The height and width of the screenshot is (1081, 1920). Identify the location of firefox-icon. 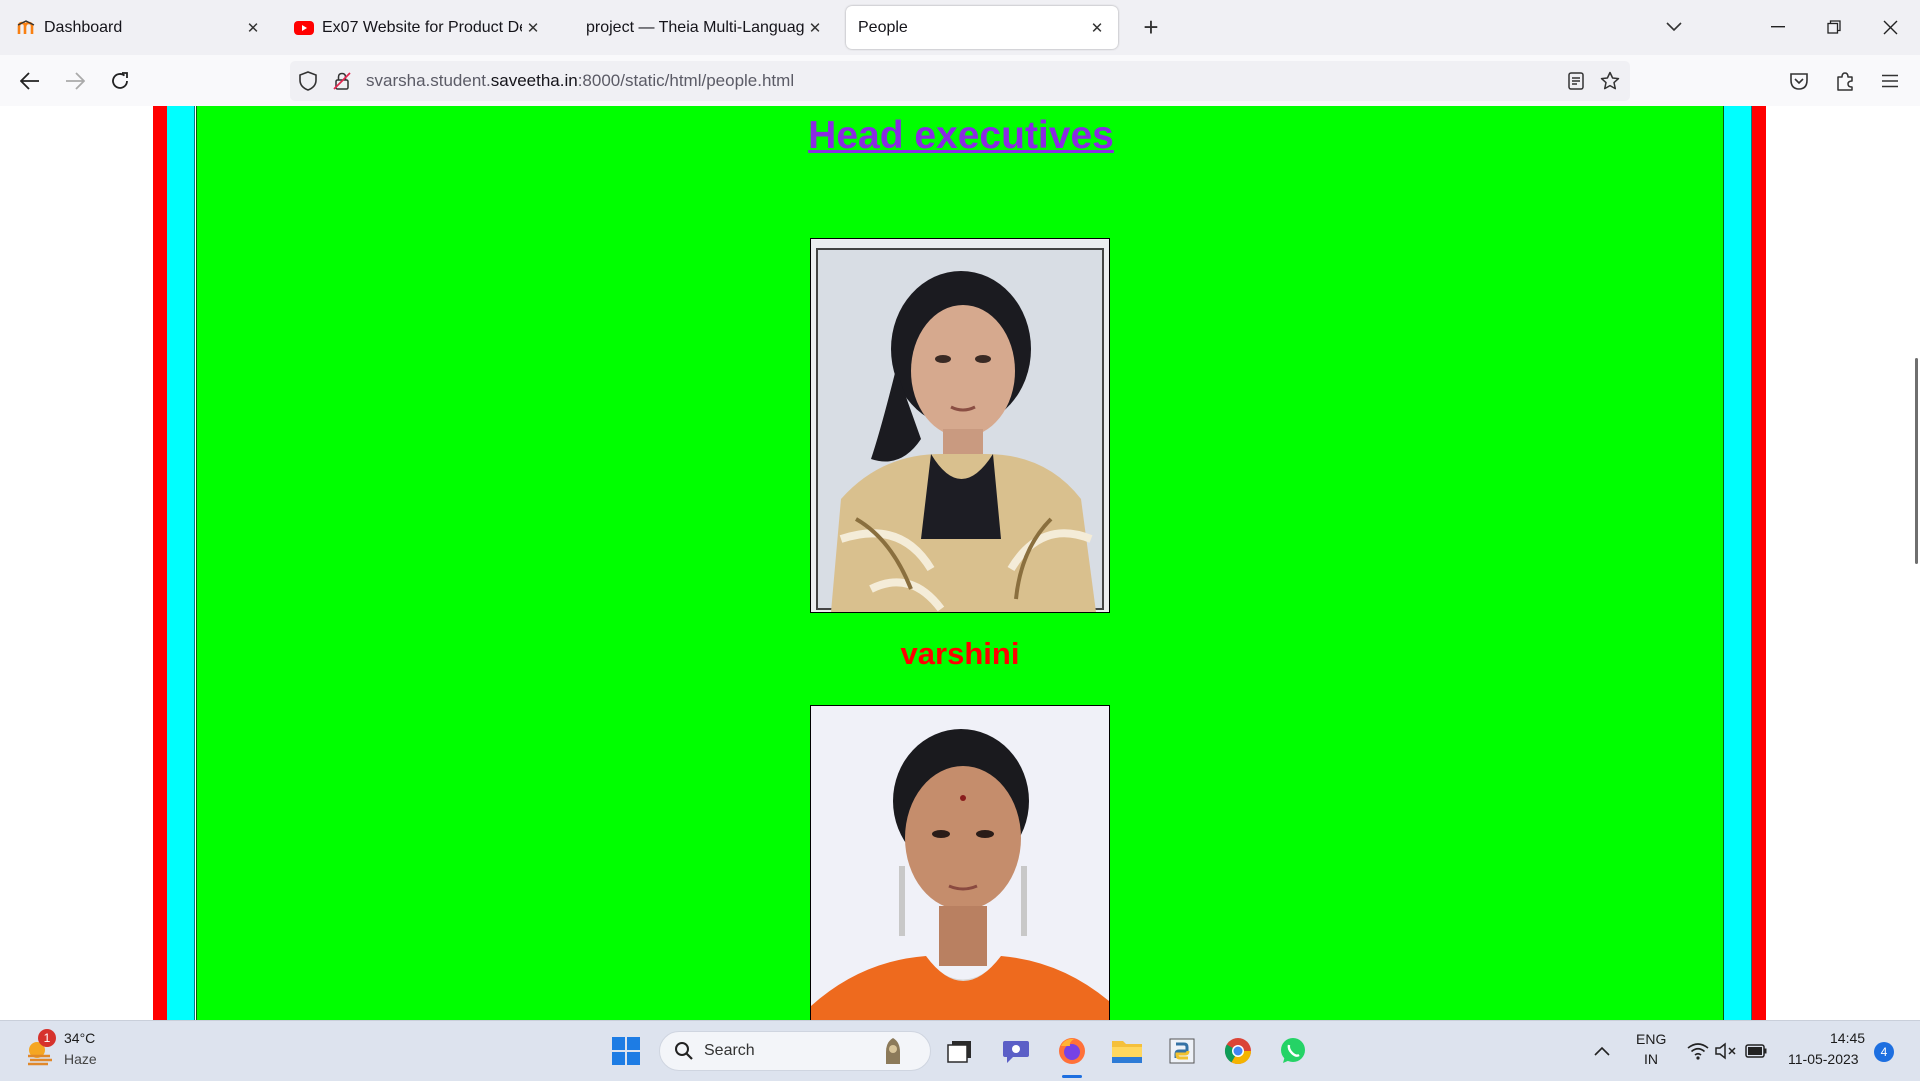
(1072, 1051).